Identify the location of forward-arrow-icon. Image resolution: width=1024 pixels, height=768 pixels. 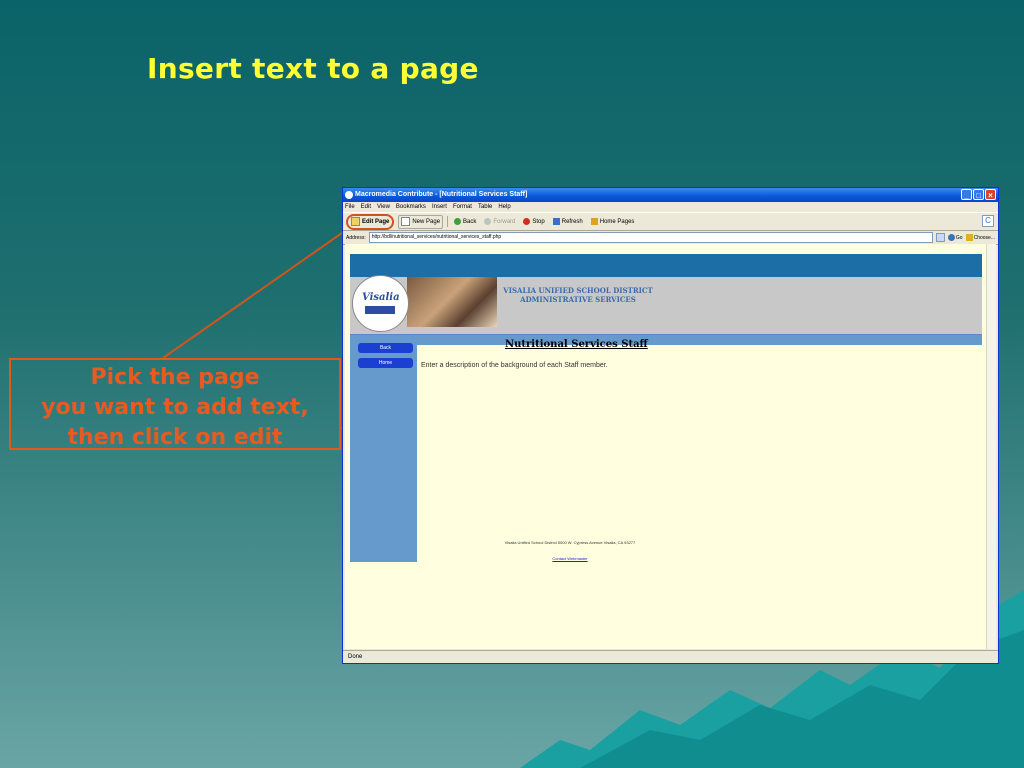
(488, 221).